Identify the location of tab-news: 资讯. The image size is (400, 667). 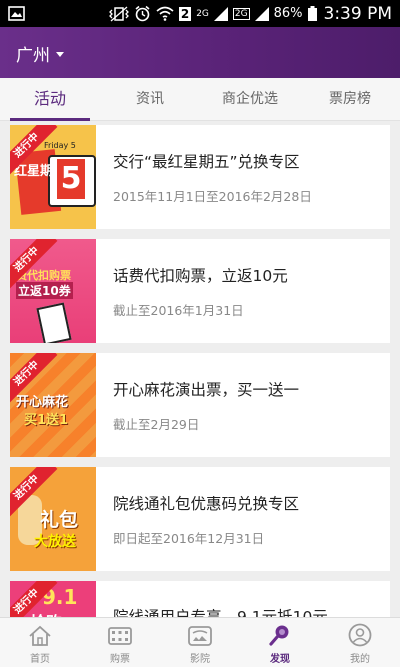
(150, 99).